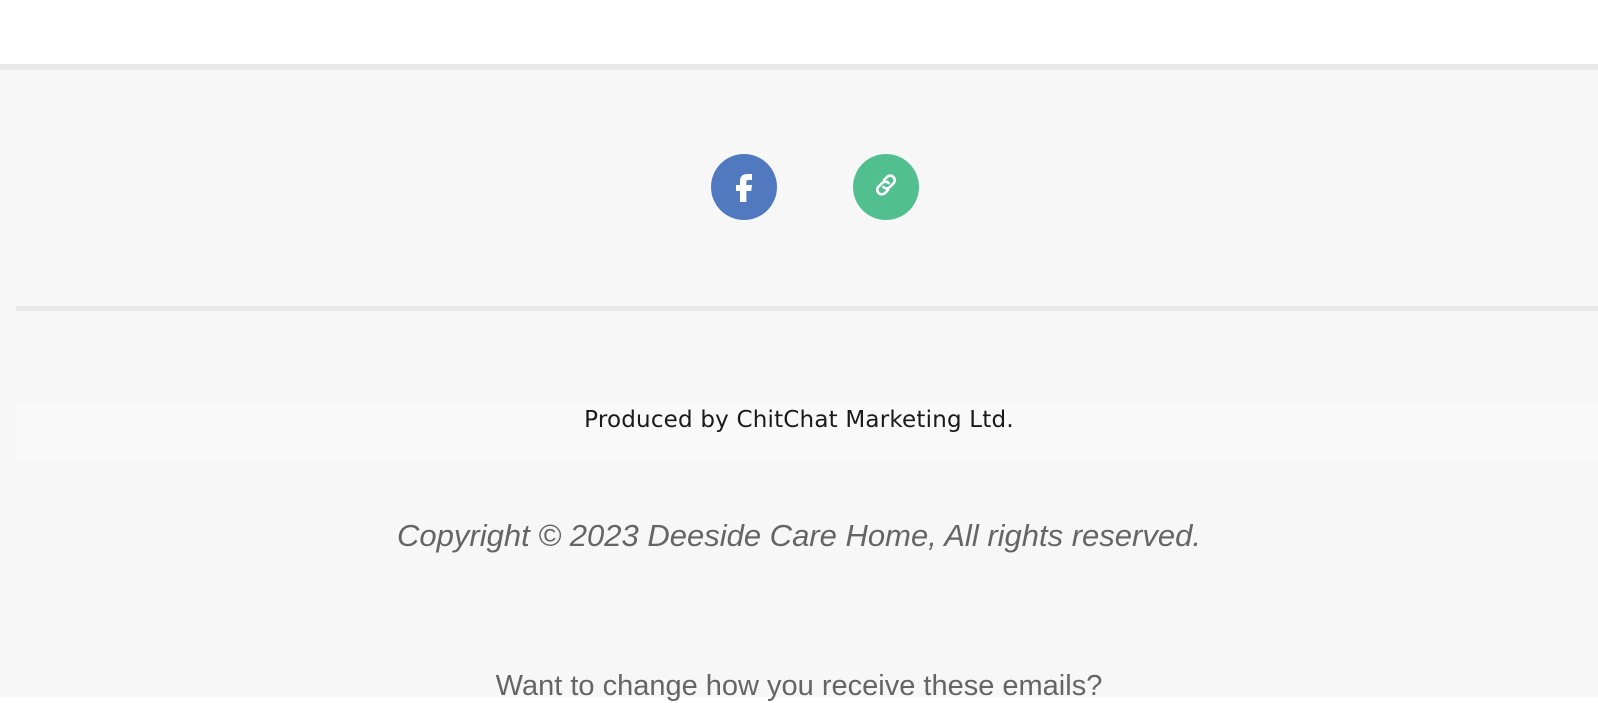 The image size is (1598, 703). I want to click on social-links, so click(799, 187).